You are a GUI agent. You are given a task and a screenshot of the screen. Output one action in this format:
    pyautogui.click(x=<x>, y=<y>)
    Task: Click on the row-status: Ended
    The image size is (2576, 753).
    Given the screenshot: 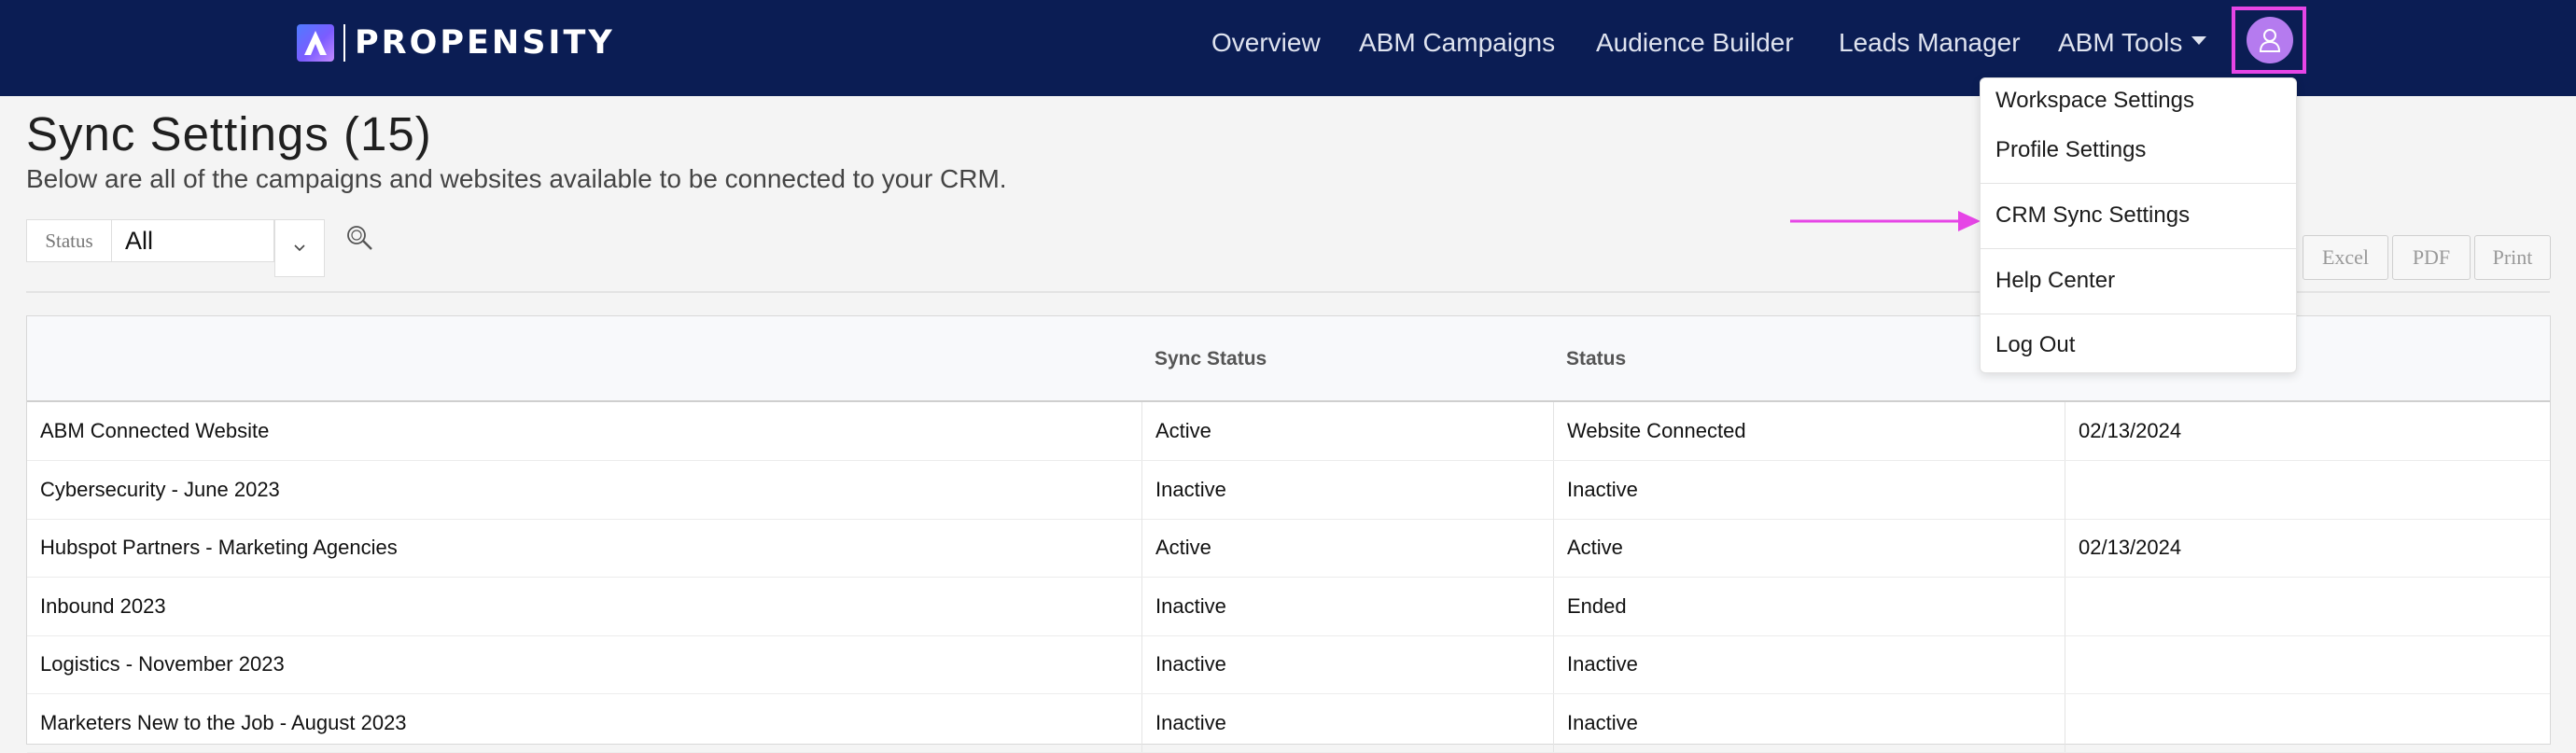 What is the action you would take?
    pyautogui.click(x=1809, y=606)
    